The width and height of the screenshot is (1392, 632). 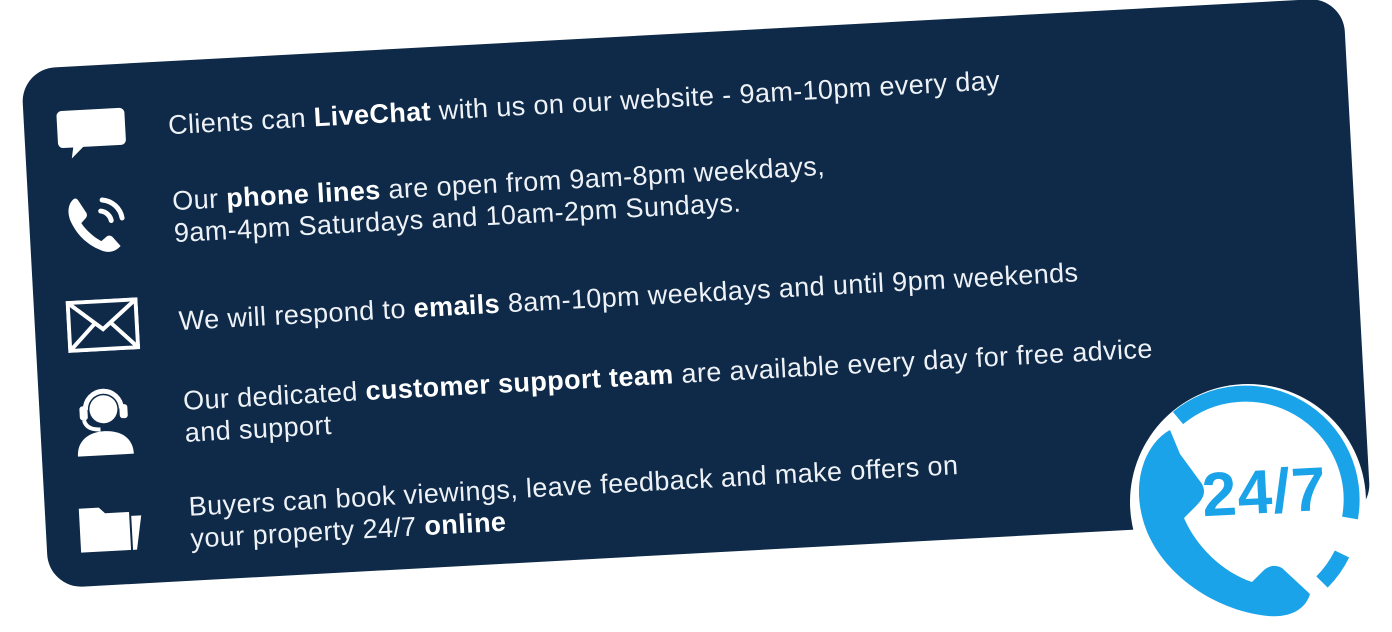 I want to click on phone-ringing-icon, so click(x=96, y=224).